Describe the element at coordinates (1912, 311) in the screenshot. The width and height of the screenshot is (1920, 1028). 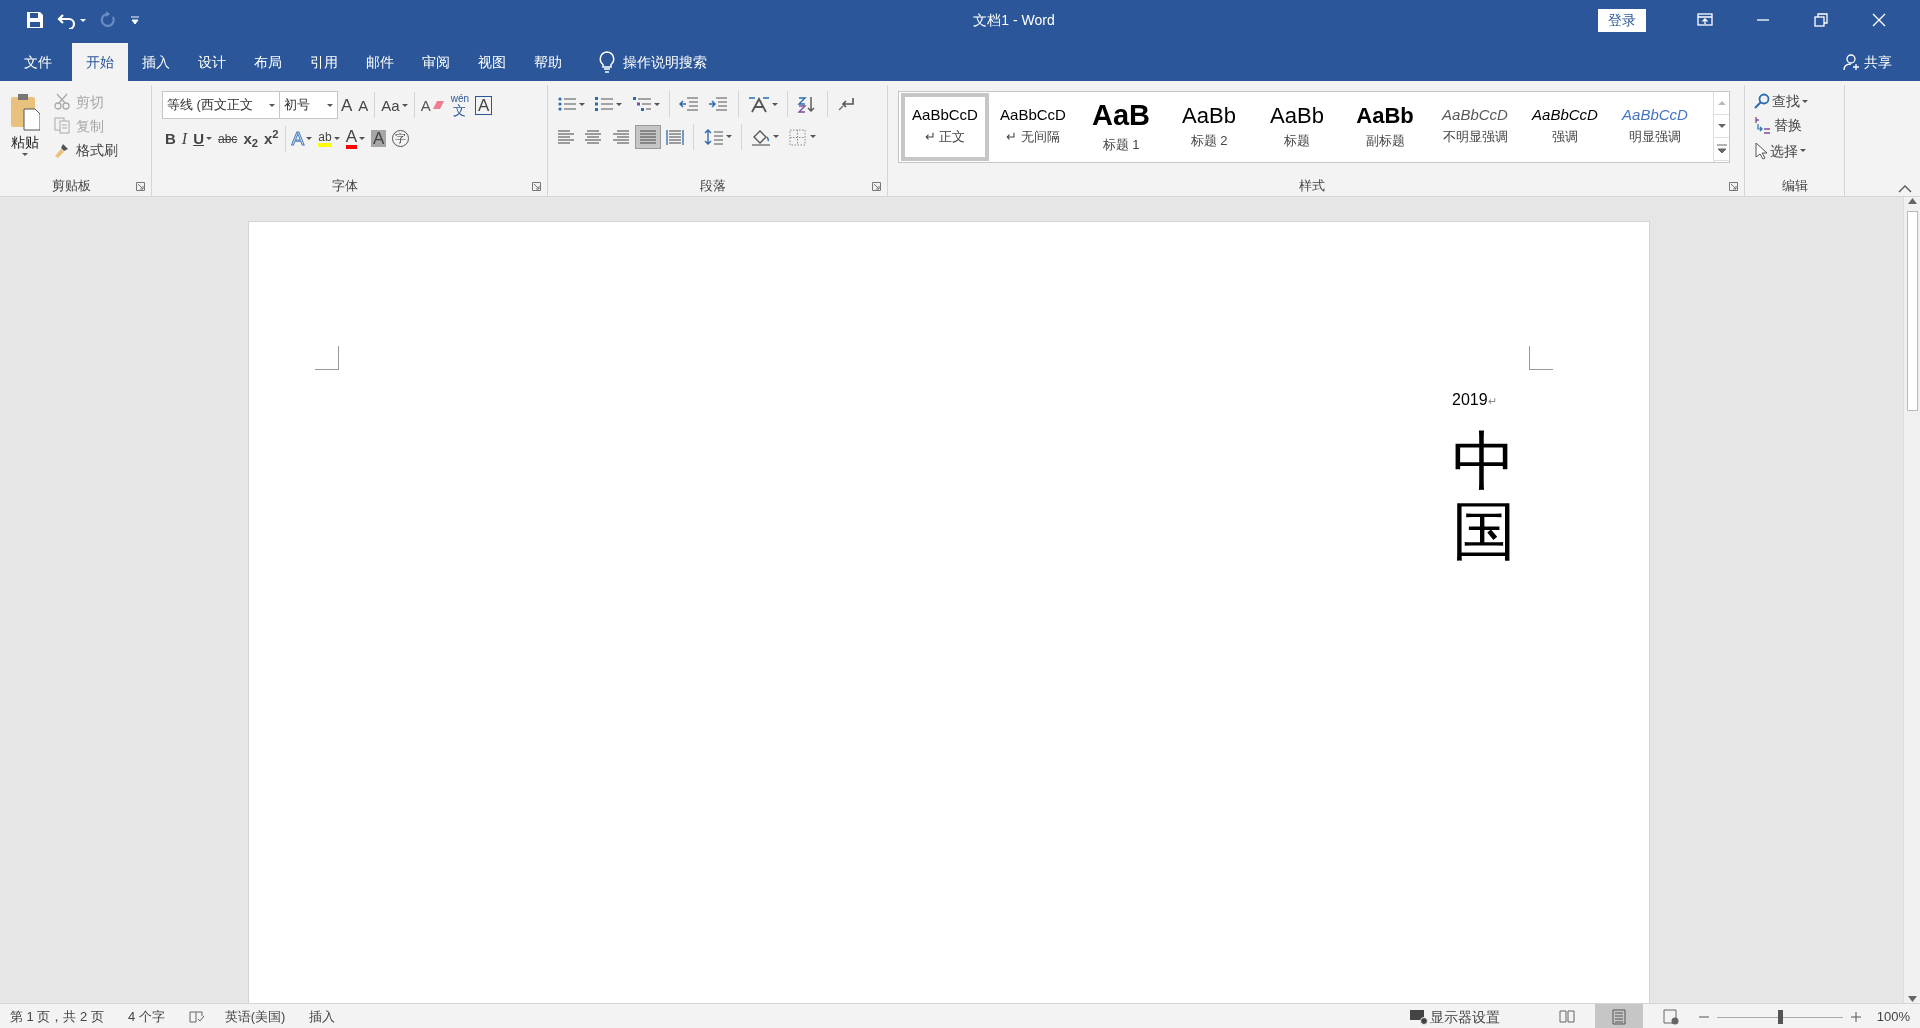
I see `scroll-thumb` at that location.